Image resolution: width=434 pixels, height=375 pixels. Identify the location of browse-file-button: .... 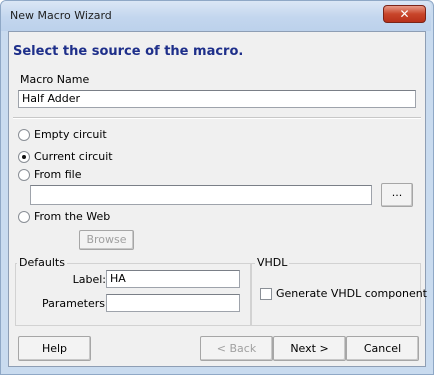
(397, 195).